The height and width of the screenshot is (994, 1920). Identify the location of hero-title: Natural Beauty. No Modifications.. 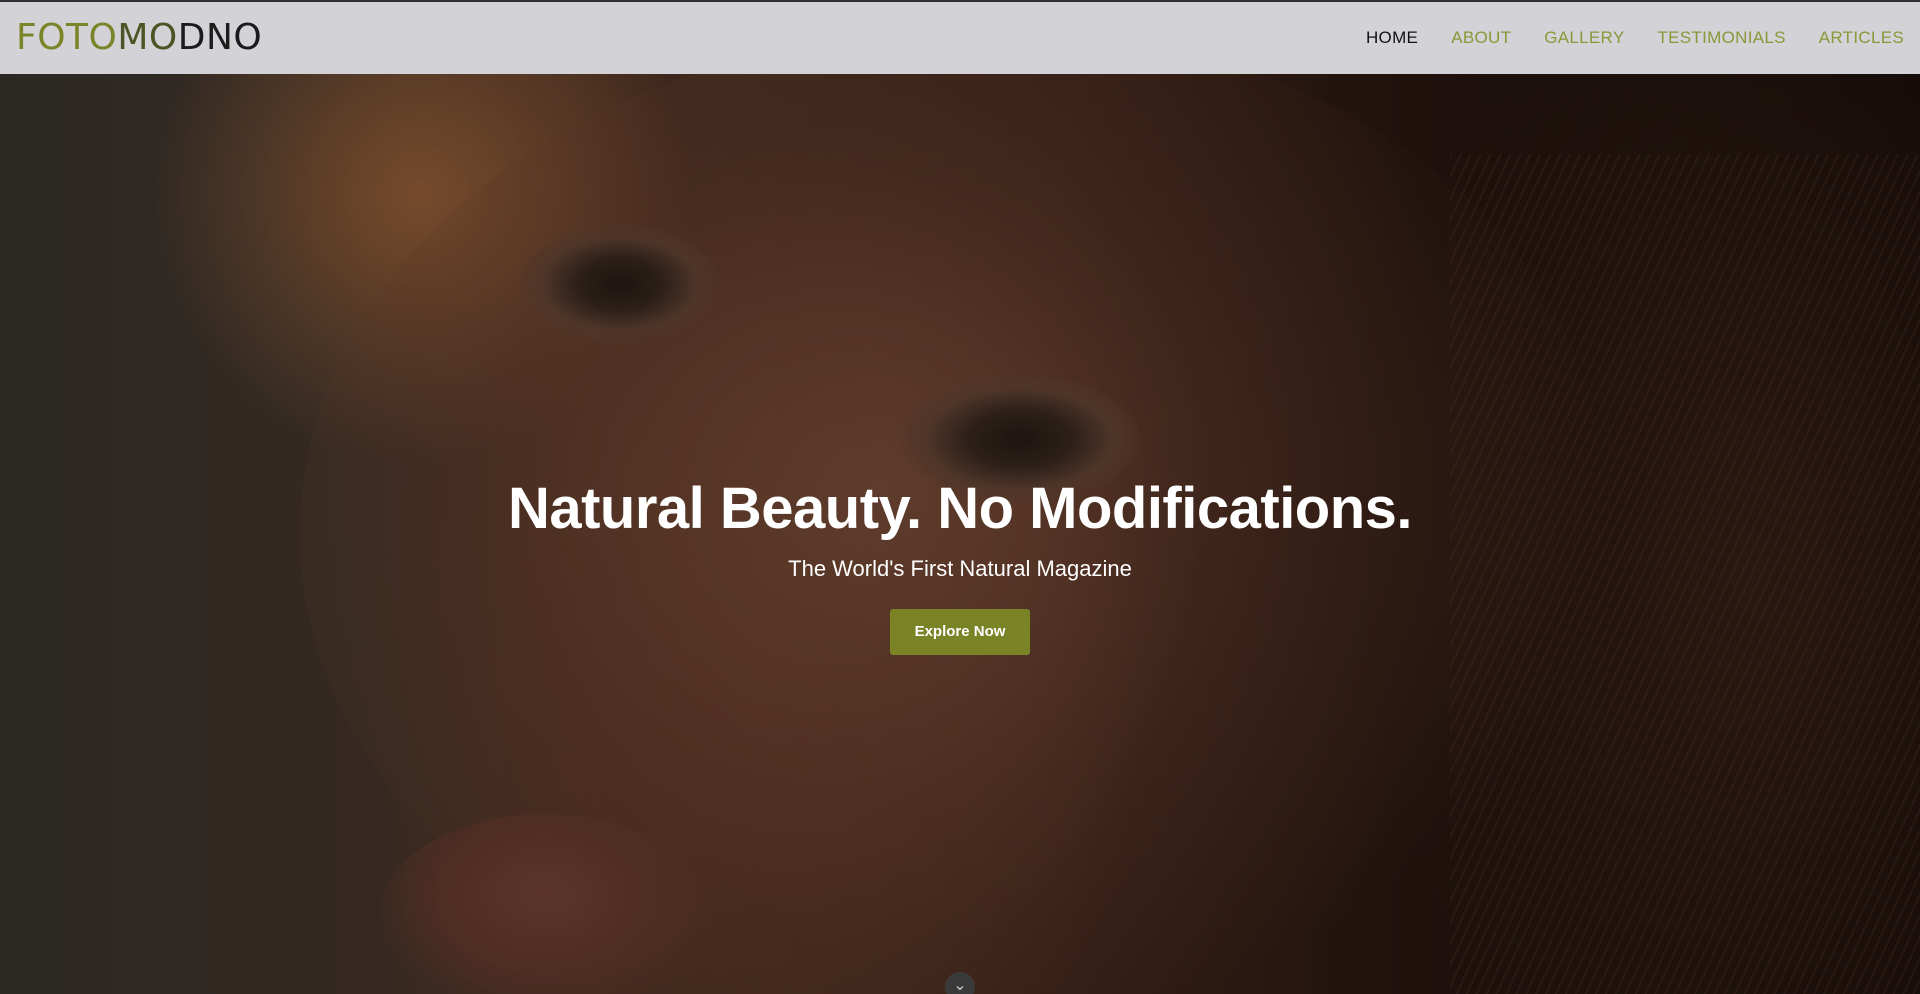
(960, 508).